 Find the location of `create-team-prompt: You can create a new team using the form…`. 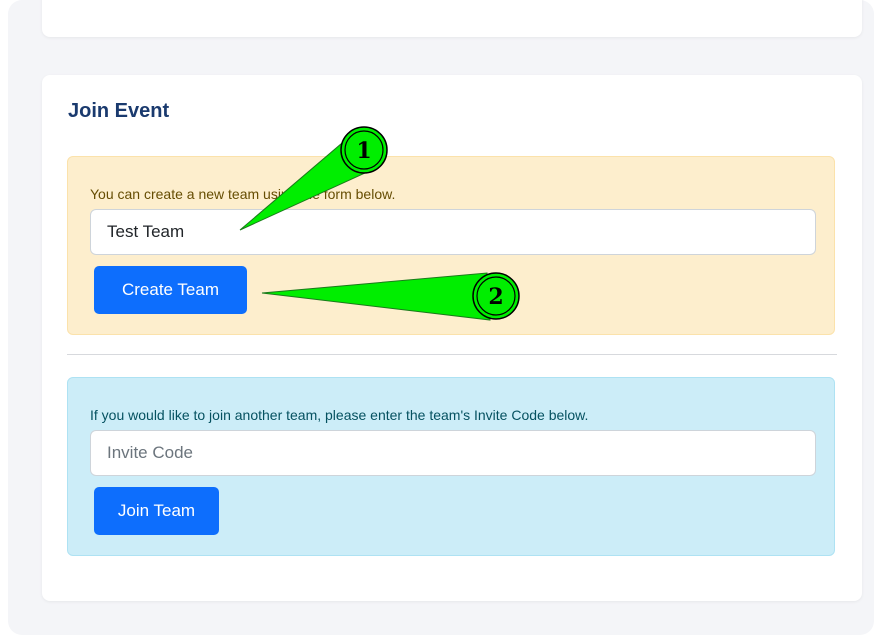

create-team-prompt: You can create a new team using the form… is located at coordinates (243, 194).